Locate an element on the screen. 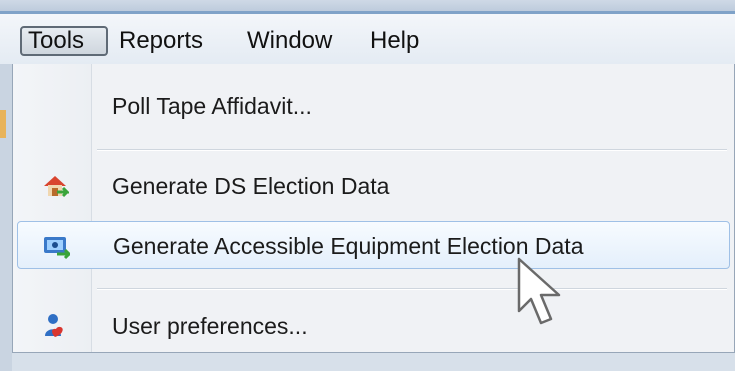 The height and width of the screenshot is (371, 735). background-left-pane is located at coordinates (6, 217).